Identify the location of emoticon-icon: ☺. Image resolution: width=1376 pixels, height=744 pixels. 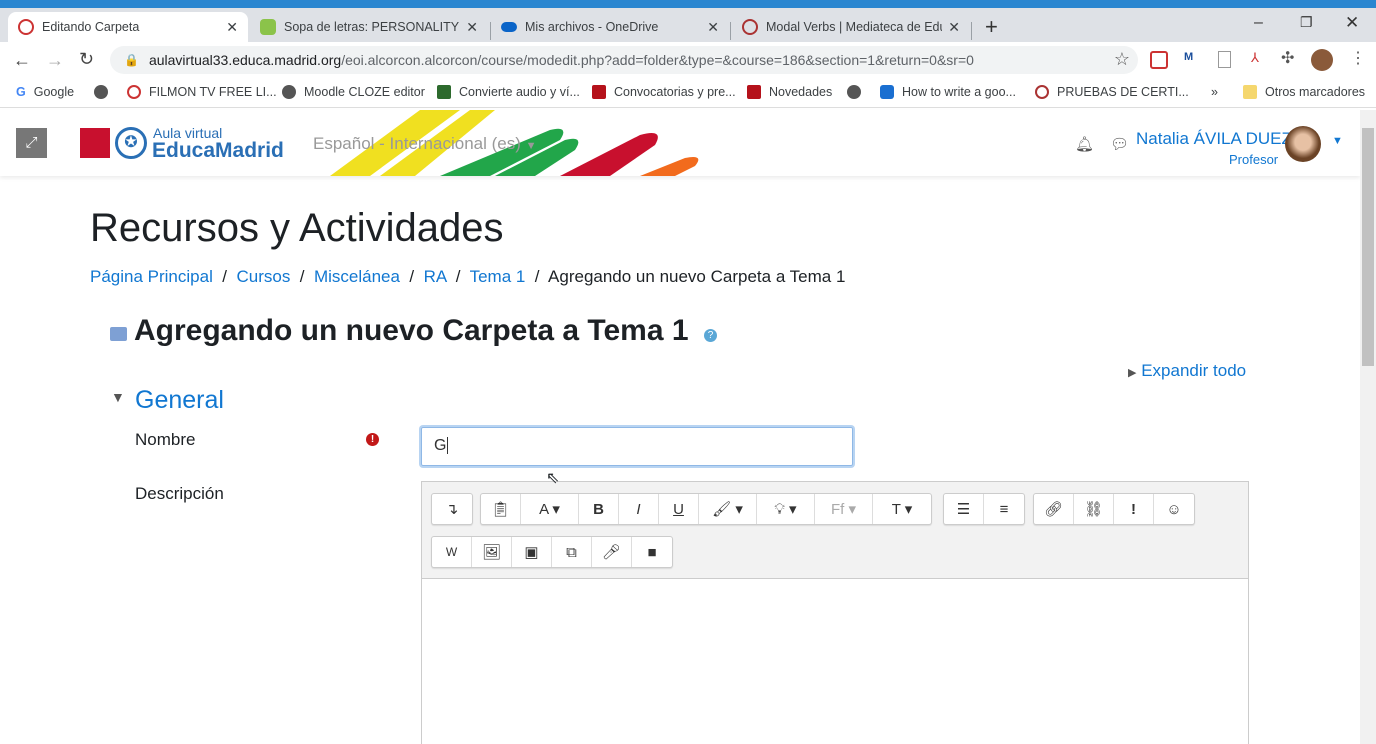
(1174, 509).